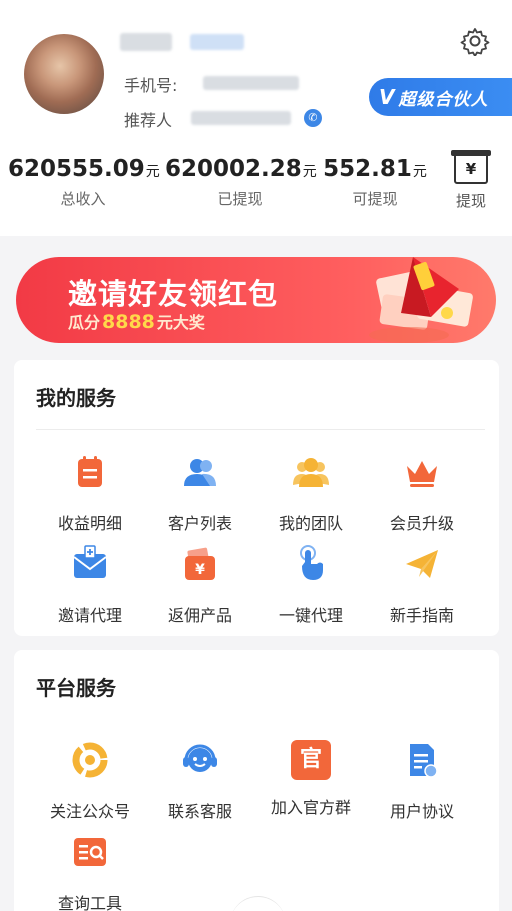 This screenshot has width=512, height=911. What do you see at coordinates (200, 781) in the screenshot?
I see `platform-contact-support: 联系客服` at bounding box center [200, 781].